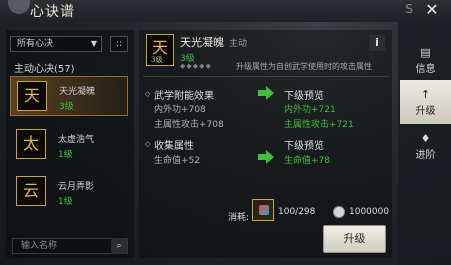 The width and height of the screenshot is (451, 265). Describe the element at coordinates (425, 94) in the screenshot. I see `arrow-up-icon: ↑` at that location.